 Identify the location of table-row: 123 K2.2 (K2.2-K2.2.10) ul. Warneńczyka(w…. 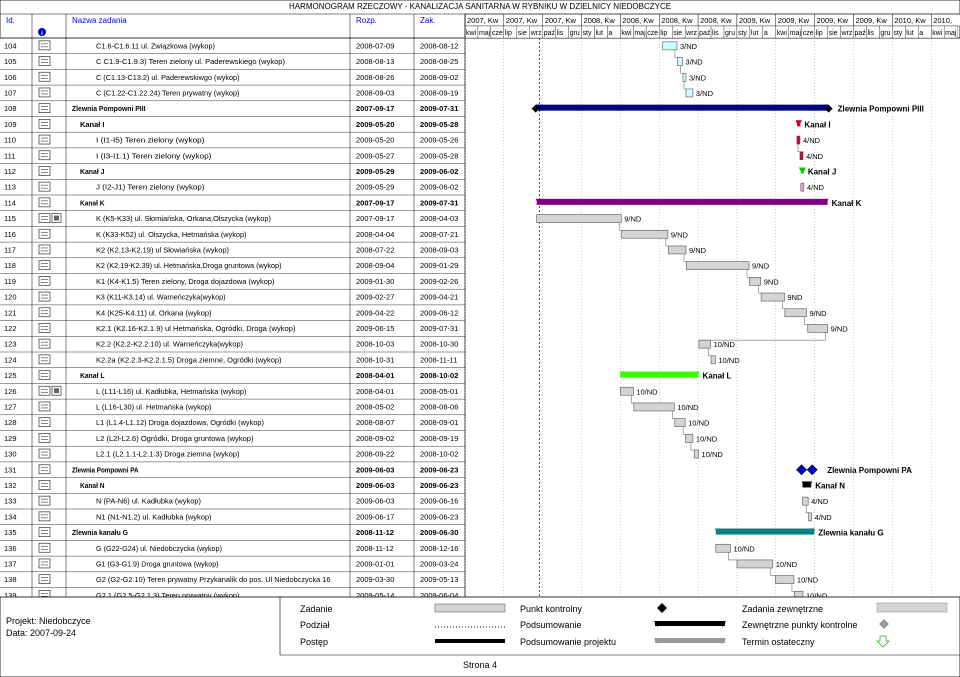
(232, 345).